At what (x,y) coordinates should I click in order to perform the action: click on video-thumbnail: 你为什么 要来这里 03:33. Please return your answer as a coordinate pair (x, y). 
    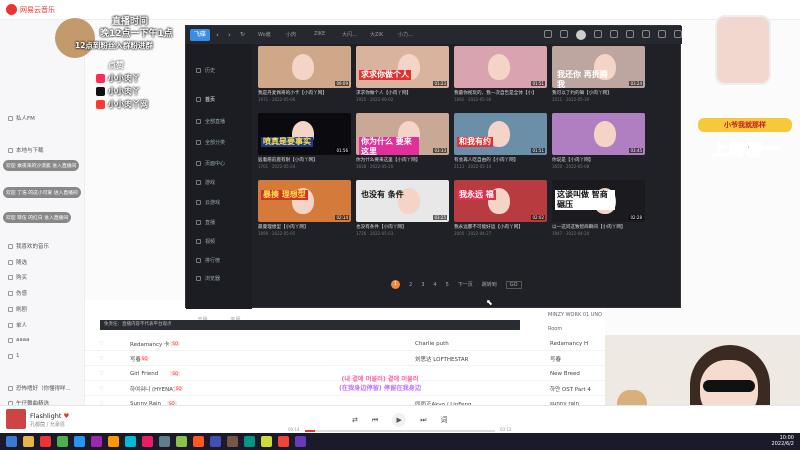
    Looking at the image, I should click on (402, 134).